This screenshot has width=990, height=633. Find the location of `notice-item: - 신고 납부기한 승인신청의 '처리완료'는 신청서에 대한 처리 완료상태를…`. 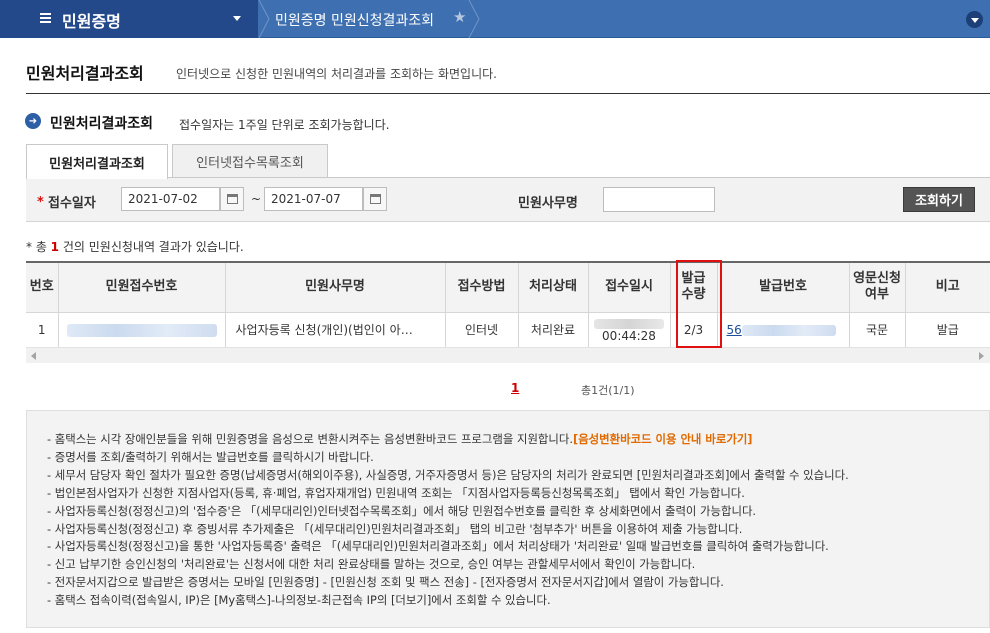

notice-item: - 신고 납부기한 승인신청의 '처리완료'는 신청서에 대한 처리 완료상태를… is located at coordinates (371, 564).